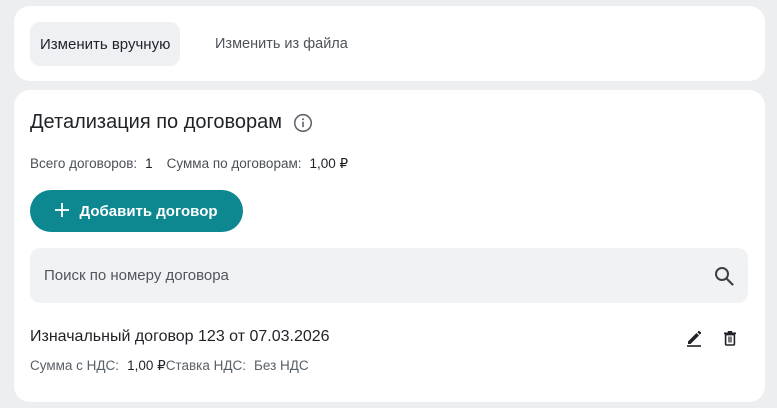 This screenshot has width=777, height=408. What do you see at coordinates (694, 338) in the screenshot?
I see `pencil-icon` at bounding box center [694, 338].